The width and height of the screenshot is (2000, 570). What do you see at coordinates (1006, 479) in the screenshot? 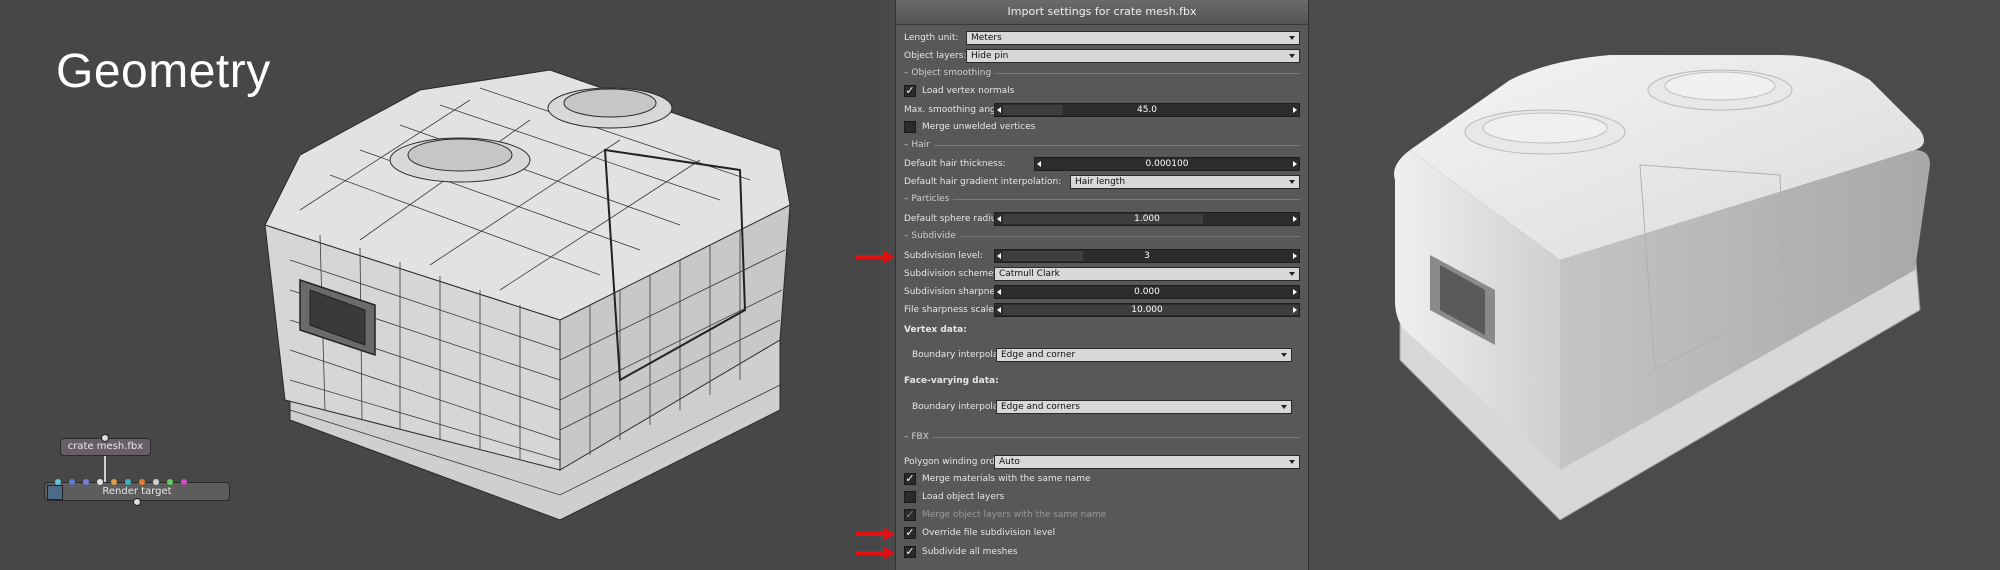
I see `checkbox-label: Merge materials with the same name` at bounding box center [1006, 479].